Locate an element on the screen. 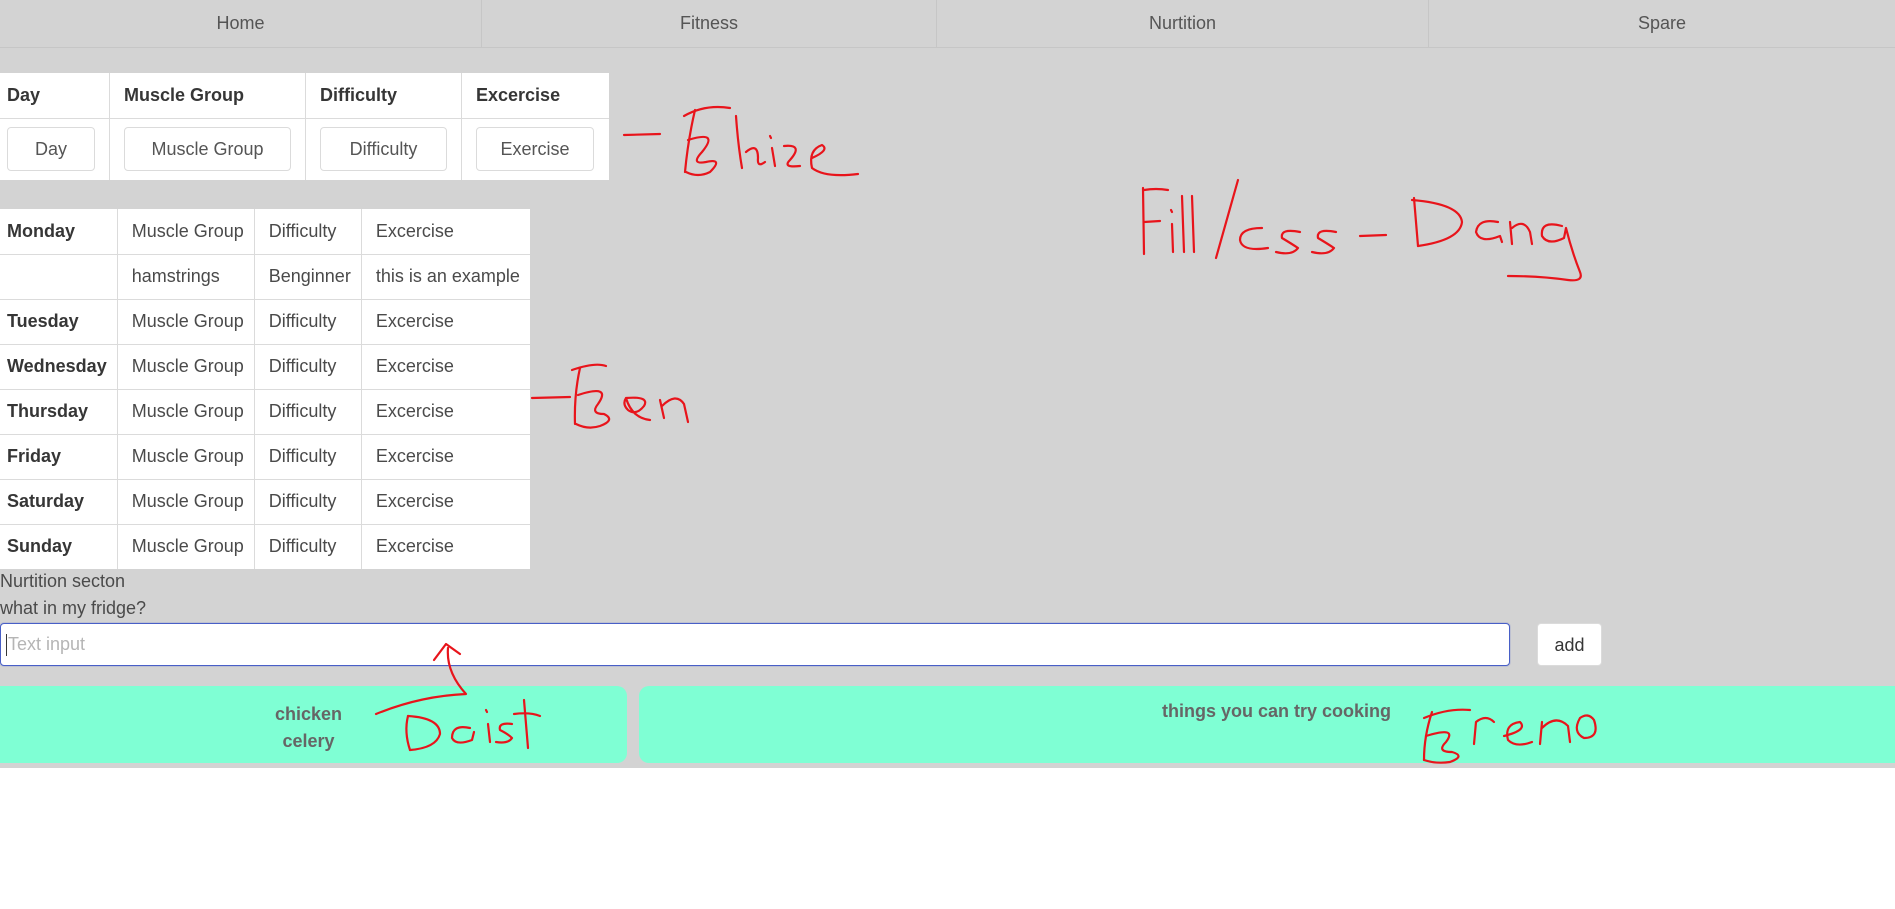  header-day: Day is located at coordinates (55, 96).